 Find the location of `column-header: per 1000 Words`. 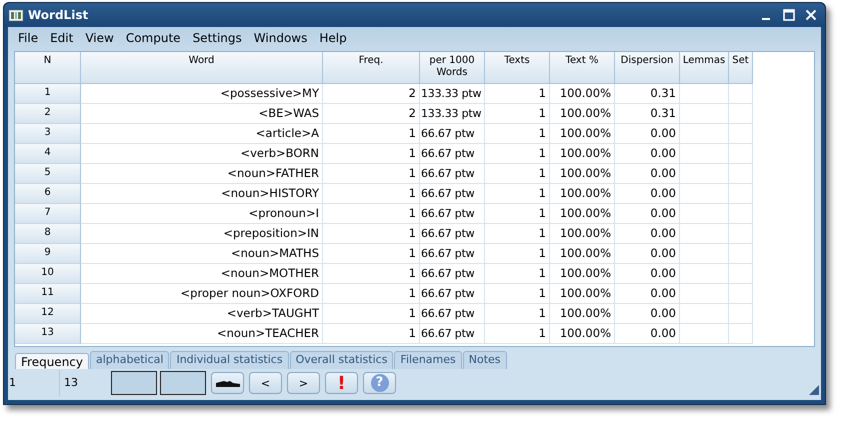

column-header: per 1000 Words is located at coordinates (452, 68).